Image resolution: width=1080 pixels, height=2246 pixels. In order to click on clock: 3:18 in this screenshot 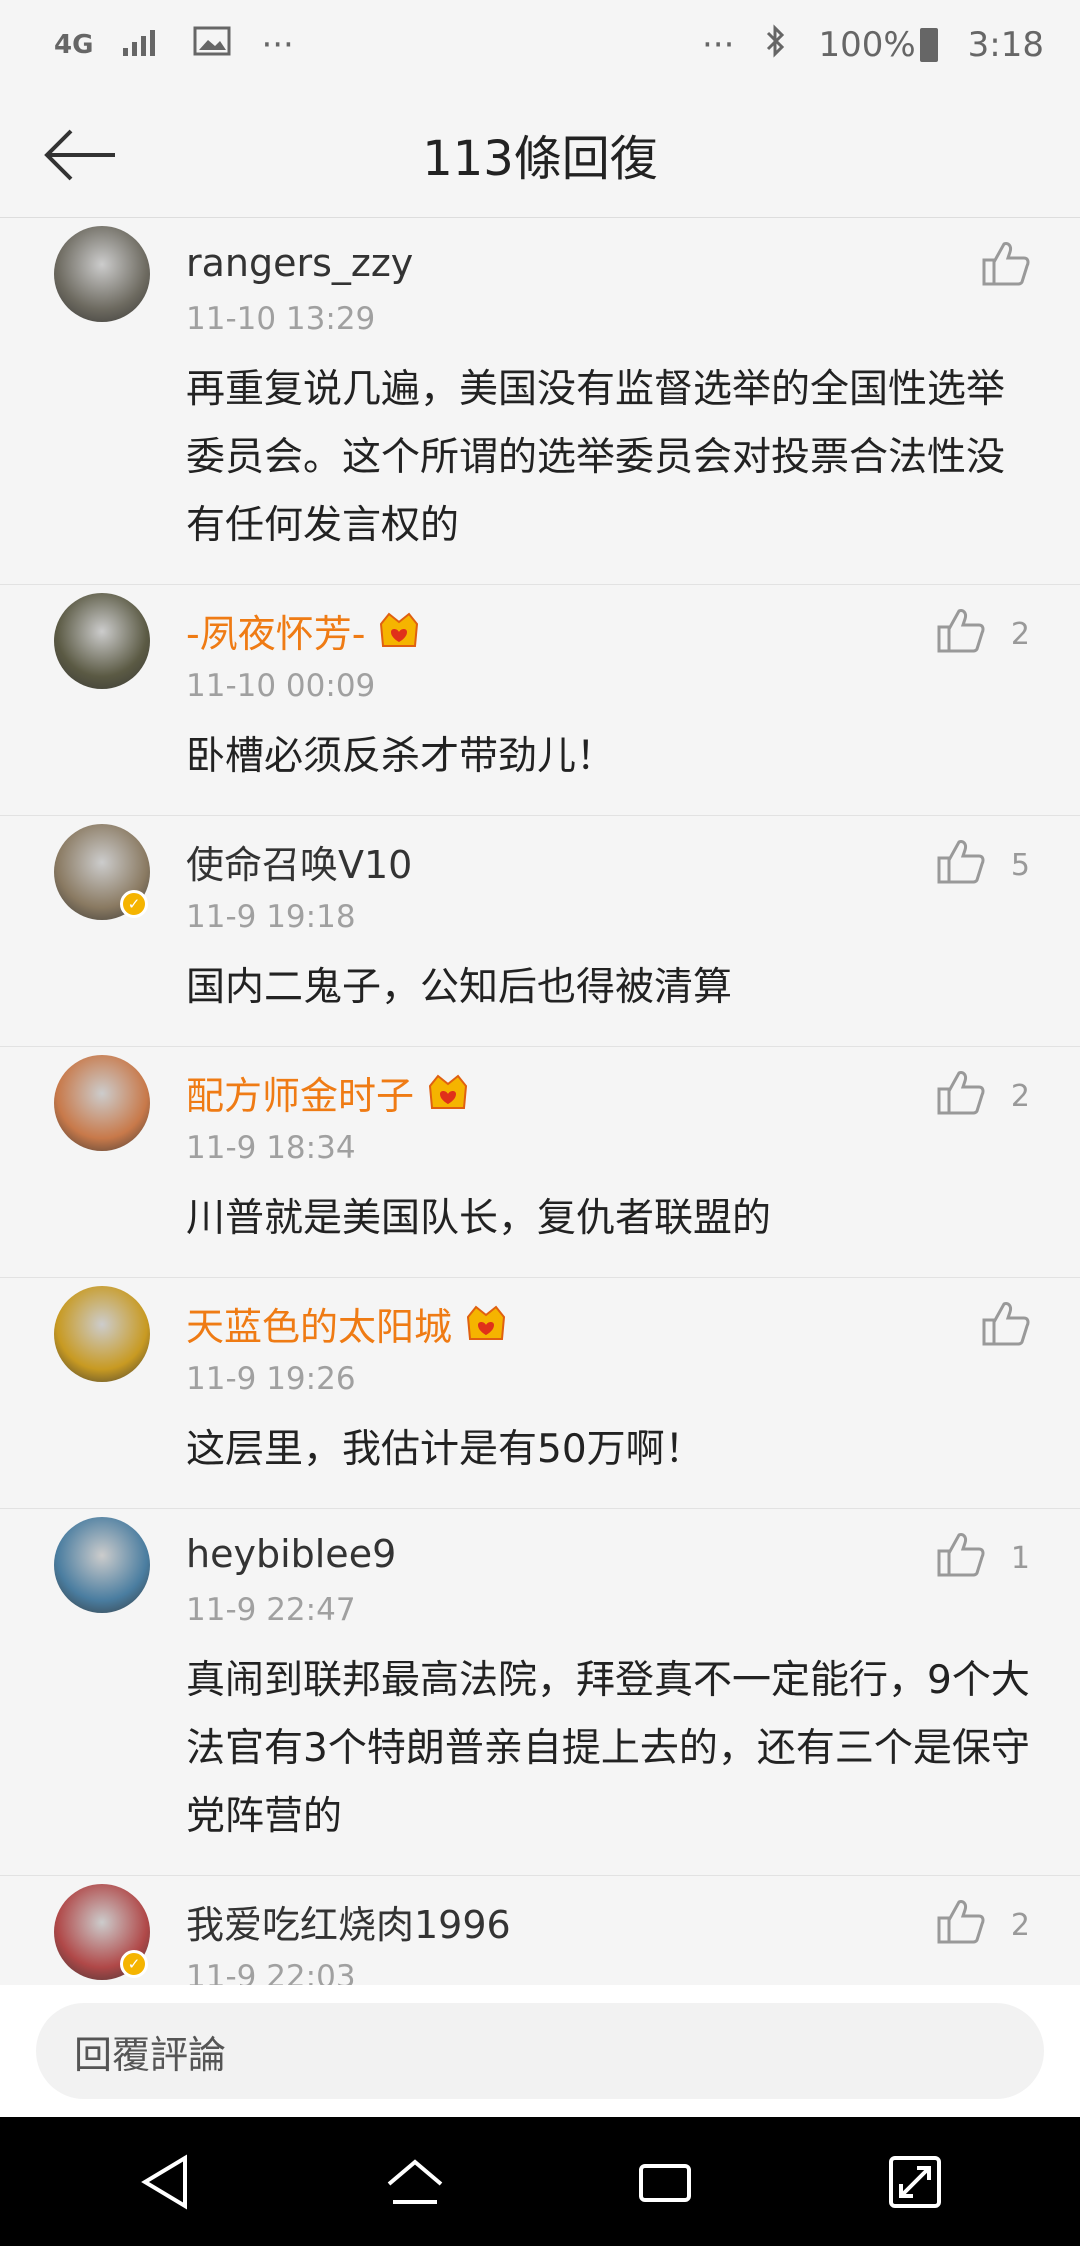, I will do `click(1005, 45)`.